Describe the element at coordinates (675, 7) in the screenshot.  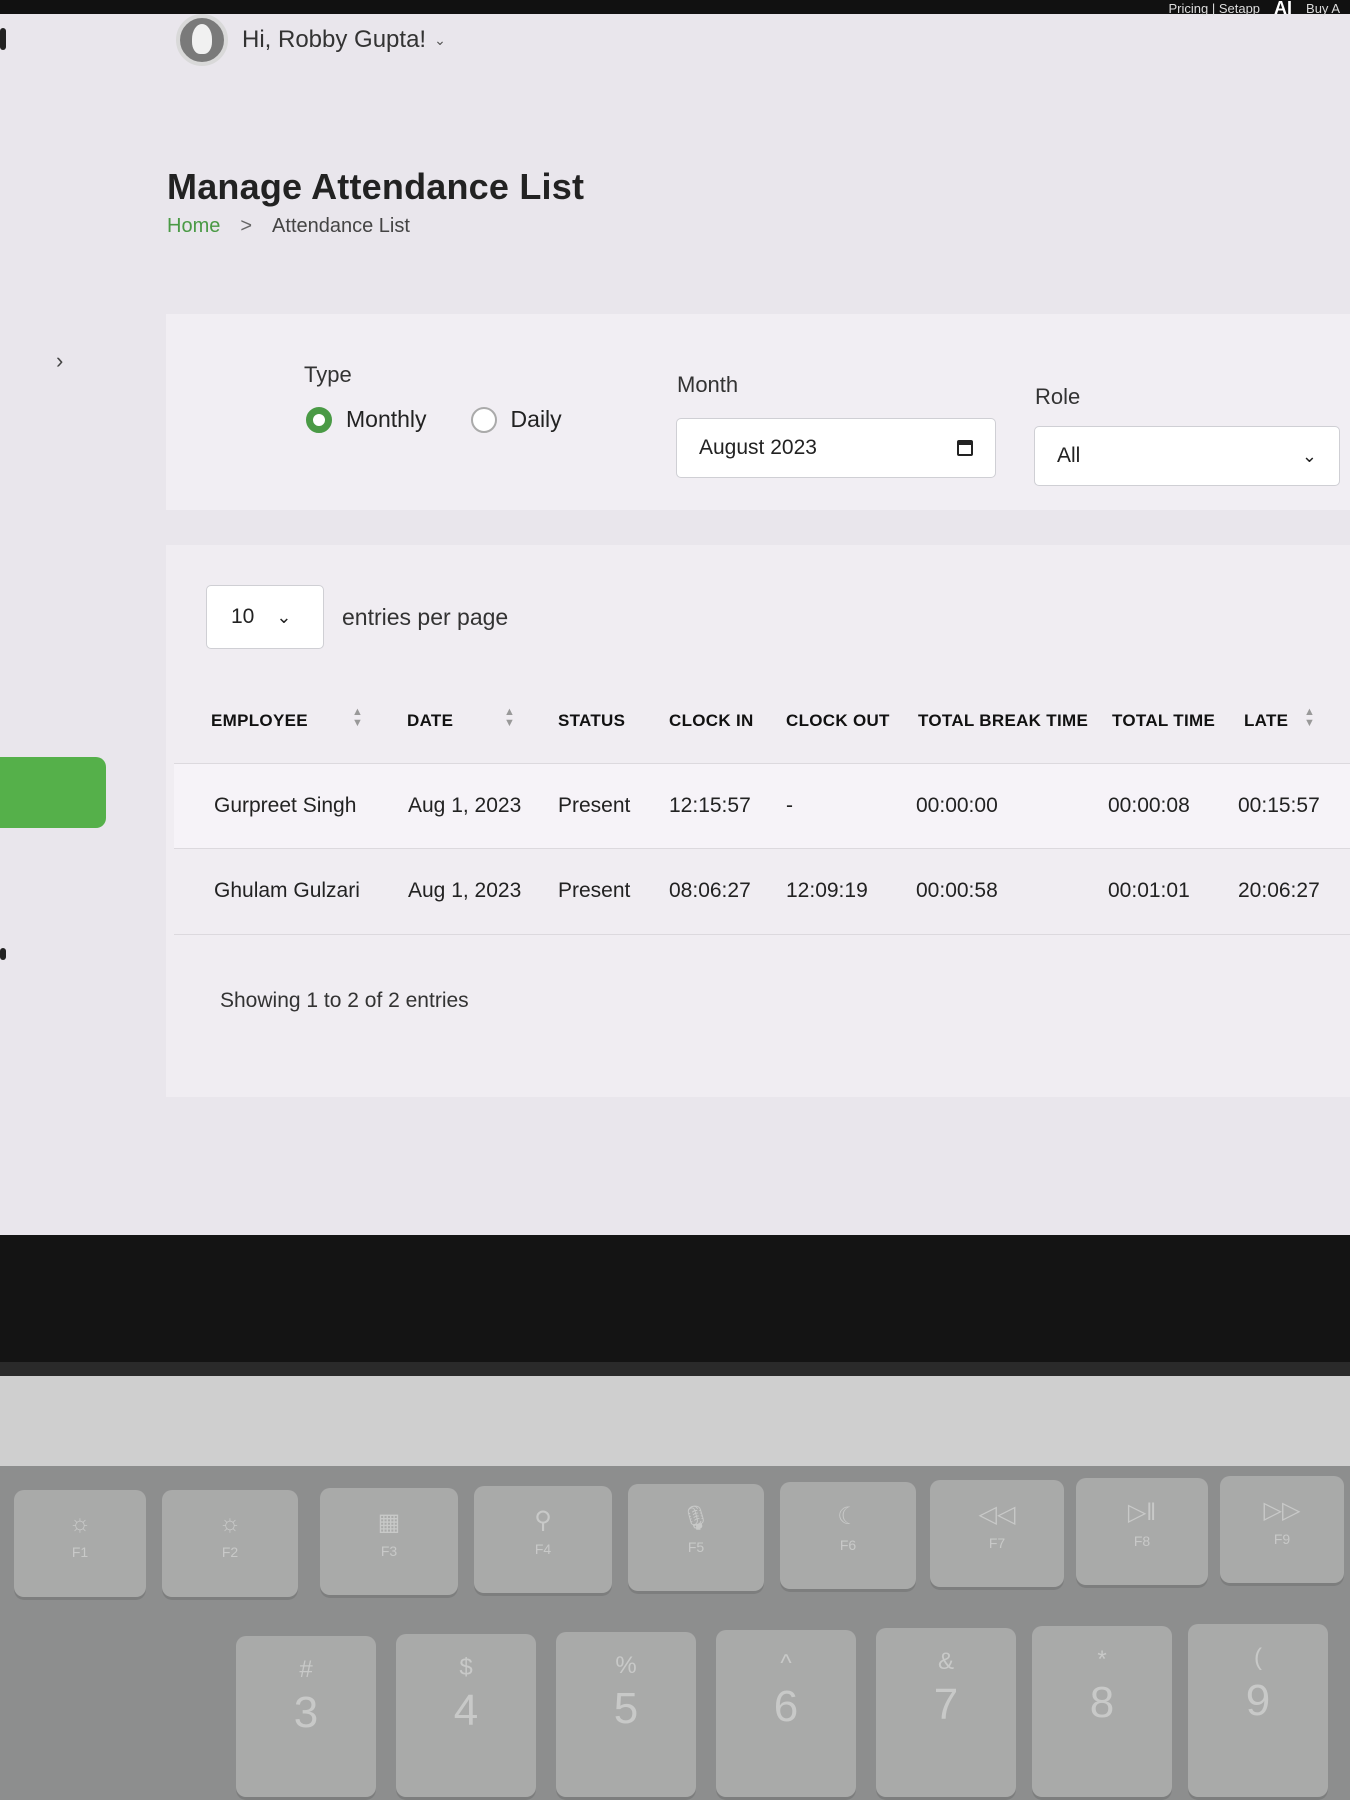
I see `top-bar` at that location.